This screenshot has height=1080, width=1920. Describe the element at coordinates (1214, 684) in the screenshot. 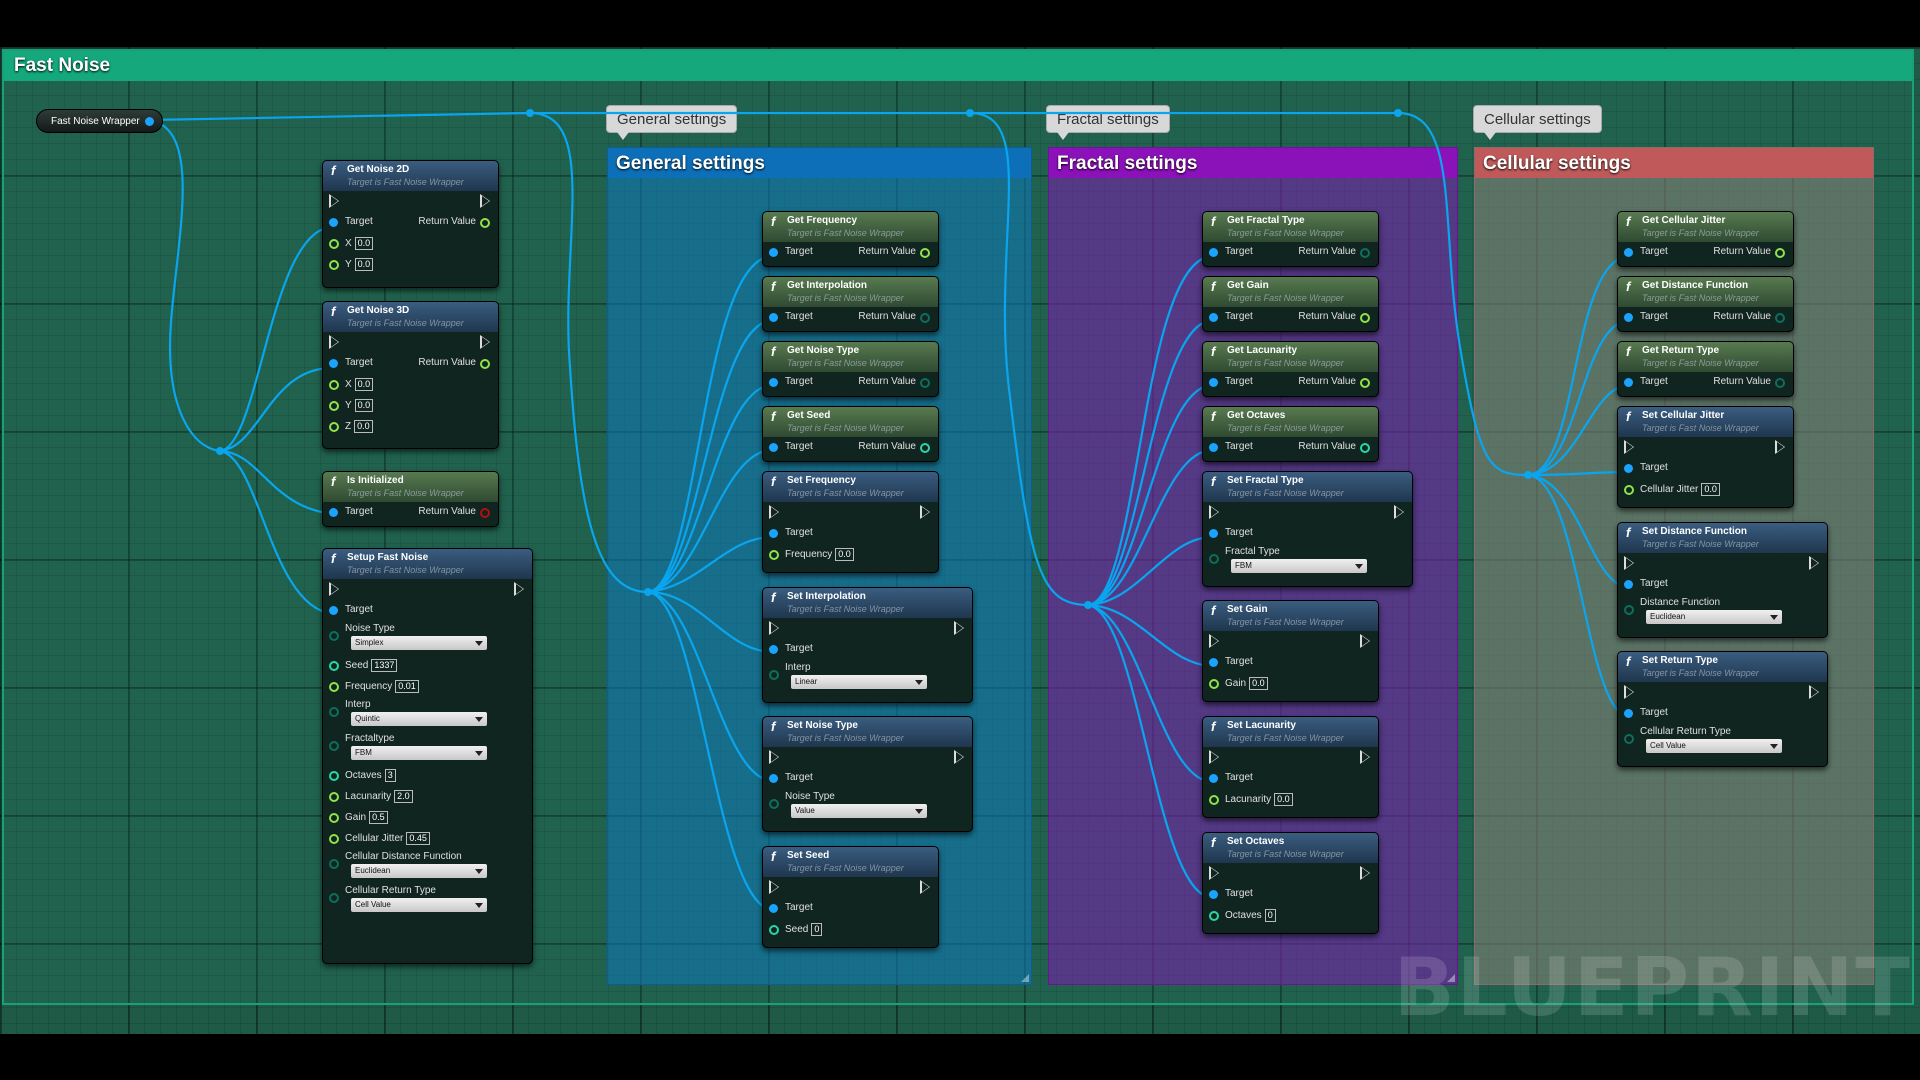

I see `gain-pin` at that location.